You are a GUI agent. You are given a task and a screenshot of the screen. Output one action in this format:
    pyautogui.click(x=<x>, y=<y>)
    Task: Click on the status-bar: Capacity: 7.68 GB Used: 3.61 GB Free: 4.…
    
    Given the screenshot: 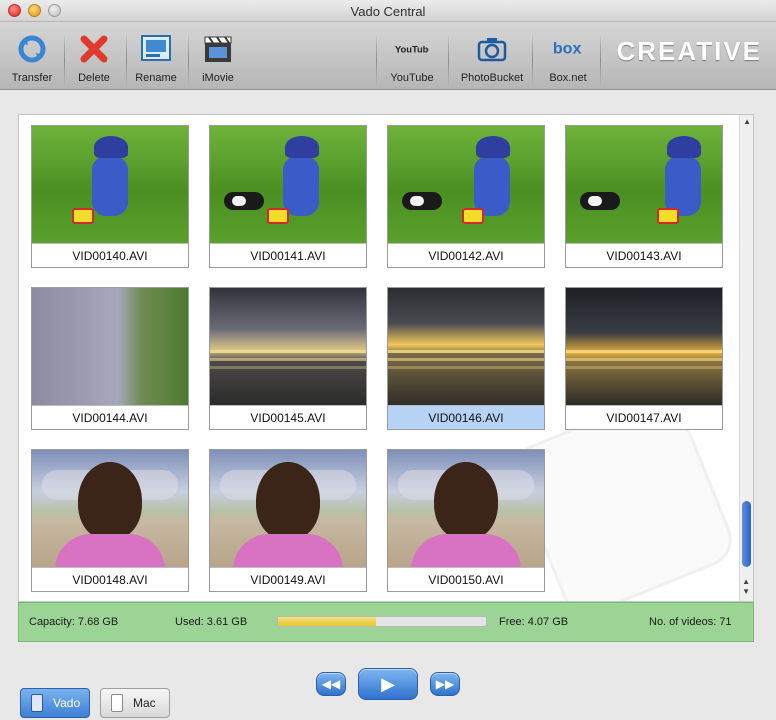 What is the action you would take?
    pyautogui.click(x=386, y=622)
    